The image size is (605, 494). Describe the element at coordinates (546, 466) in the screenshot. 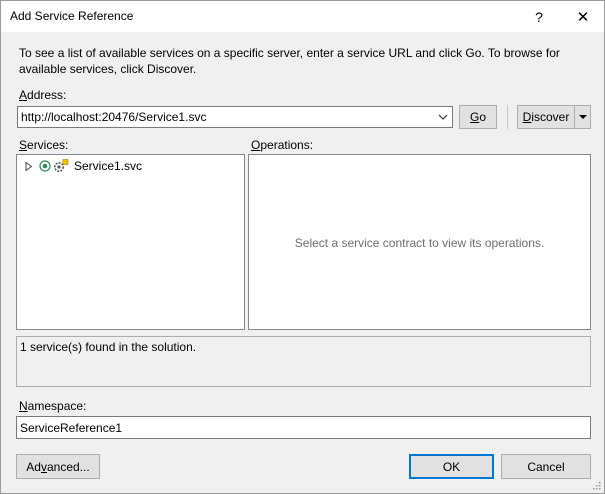

I see `cancel-button: Cancel` at that location.